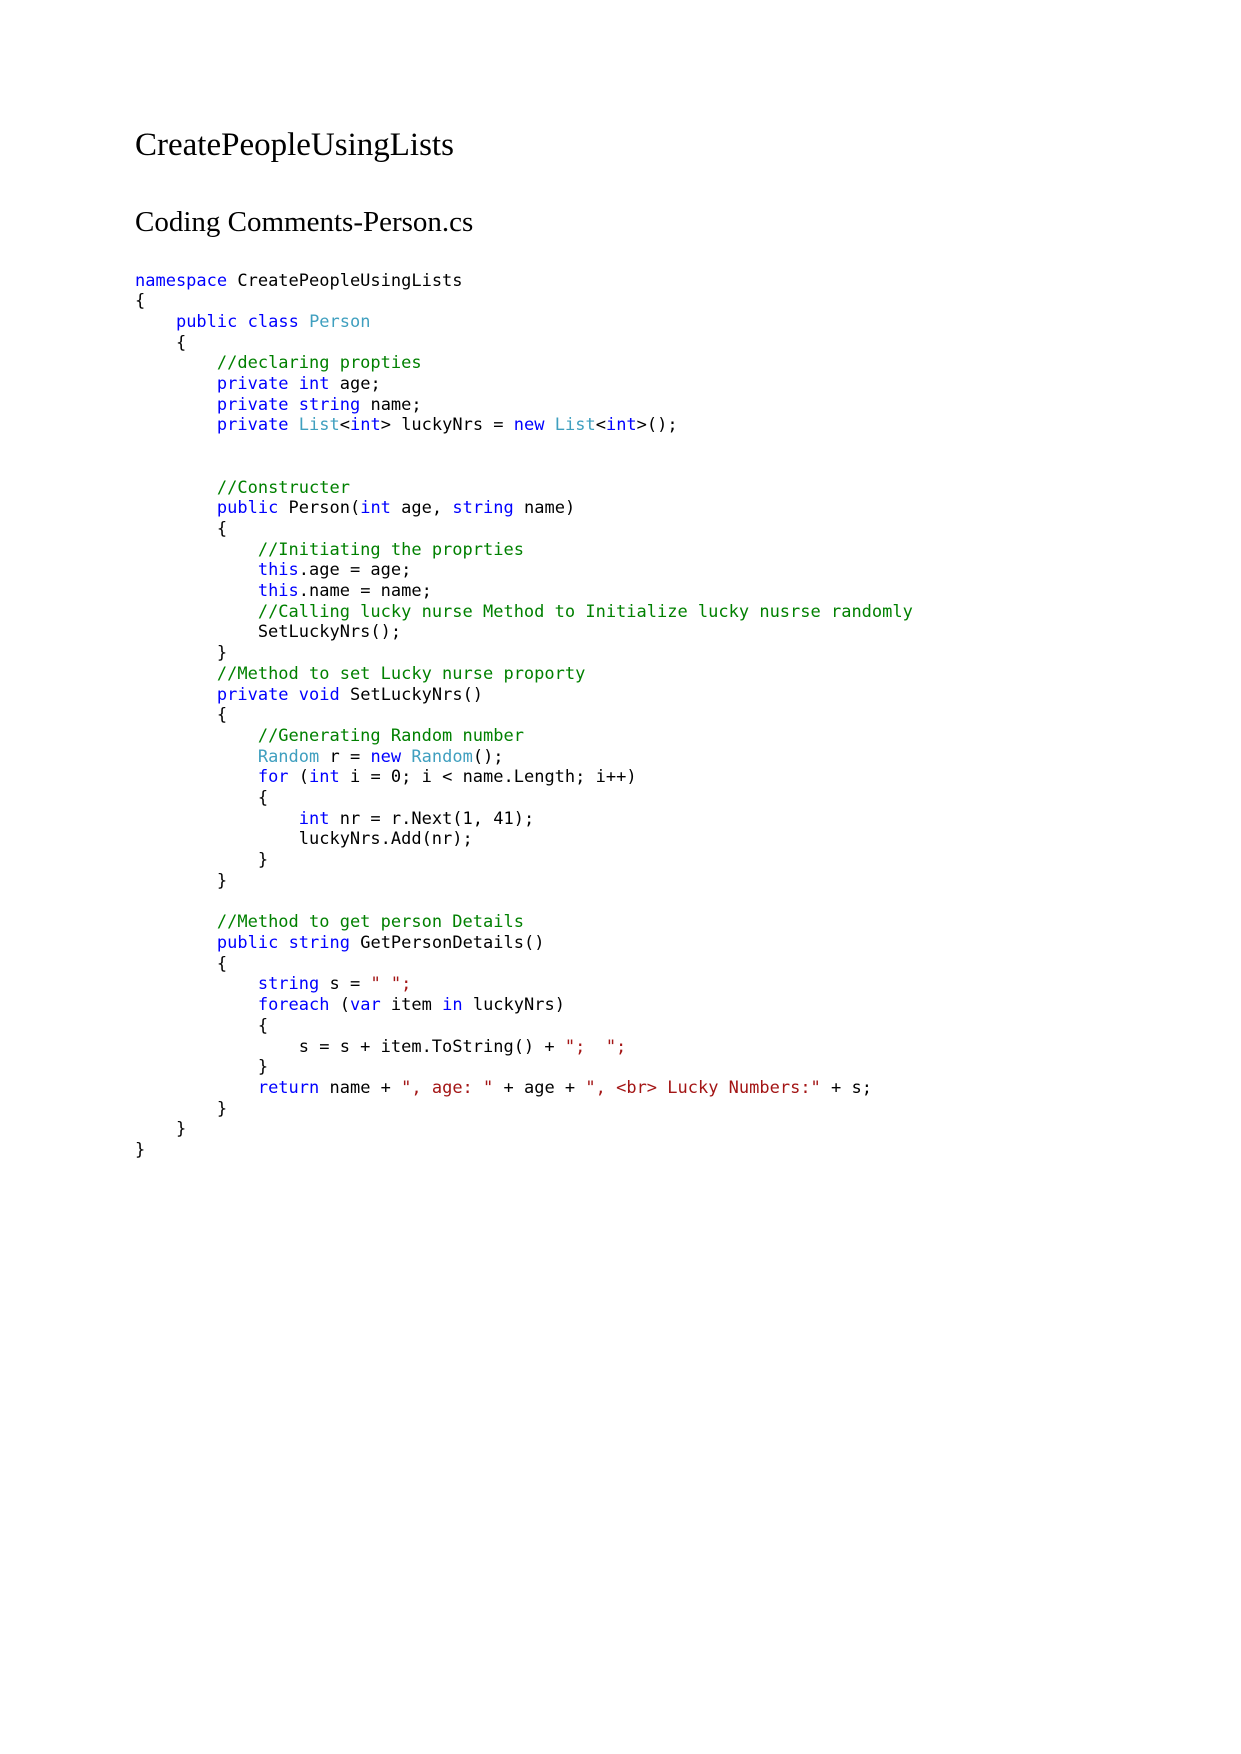  What do you see at coordinates (488, 756) in the screenshot?
I see `code-token-pln: ();` at bounding box center [488, 756].